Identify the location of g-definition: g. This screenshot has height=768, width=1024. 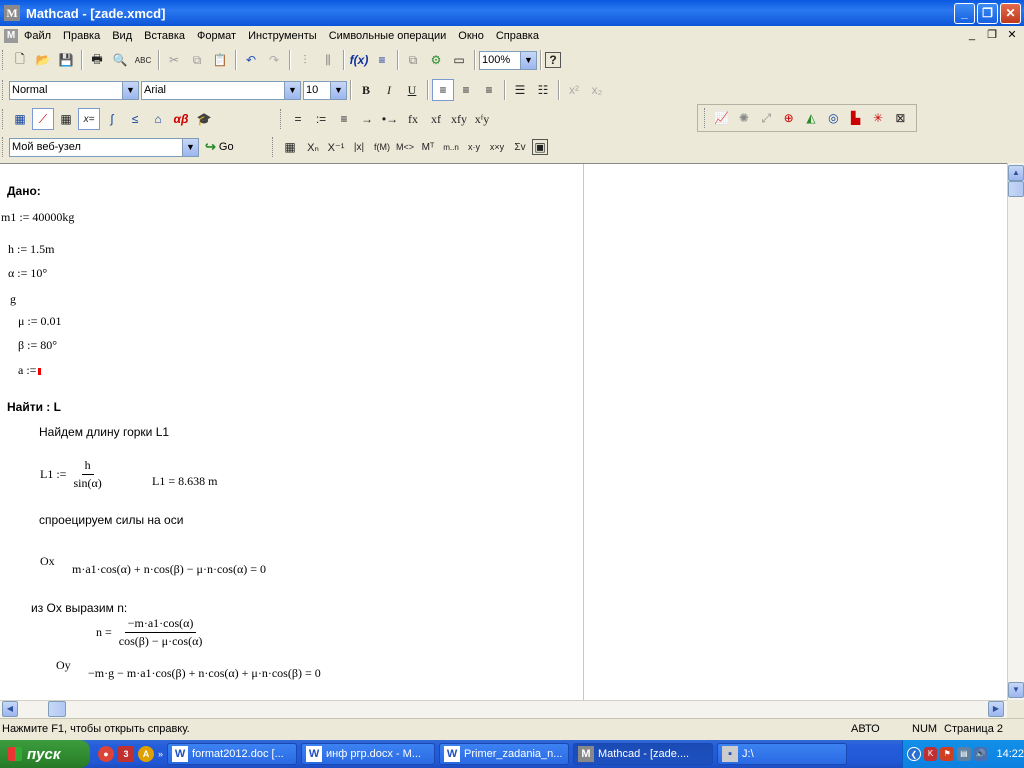
(13, 299).